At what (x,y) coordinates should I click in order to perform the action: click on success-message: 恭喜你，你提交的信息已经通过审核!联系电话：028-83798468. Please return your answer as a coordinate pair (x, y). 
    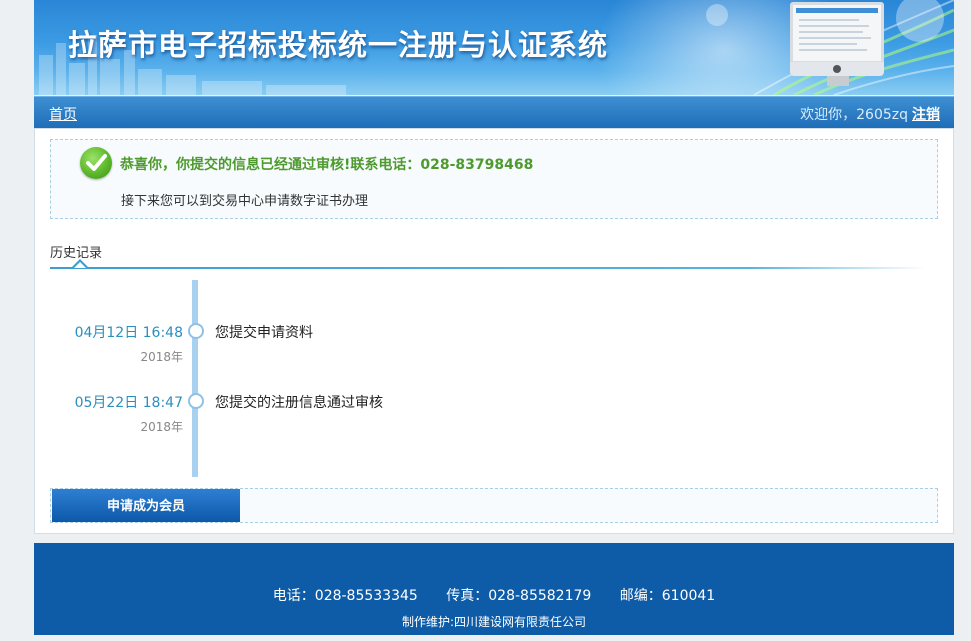
    Looking at the image, I should click on (327, 165).